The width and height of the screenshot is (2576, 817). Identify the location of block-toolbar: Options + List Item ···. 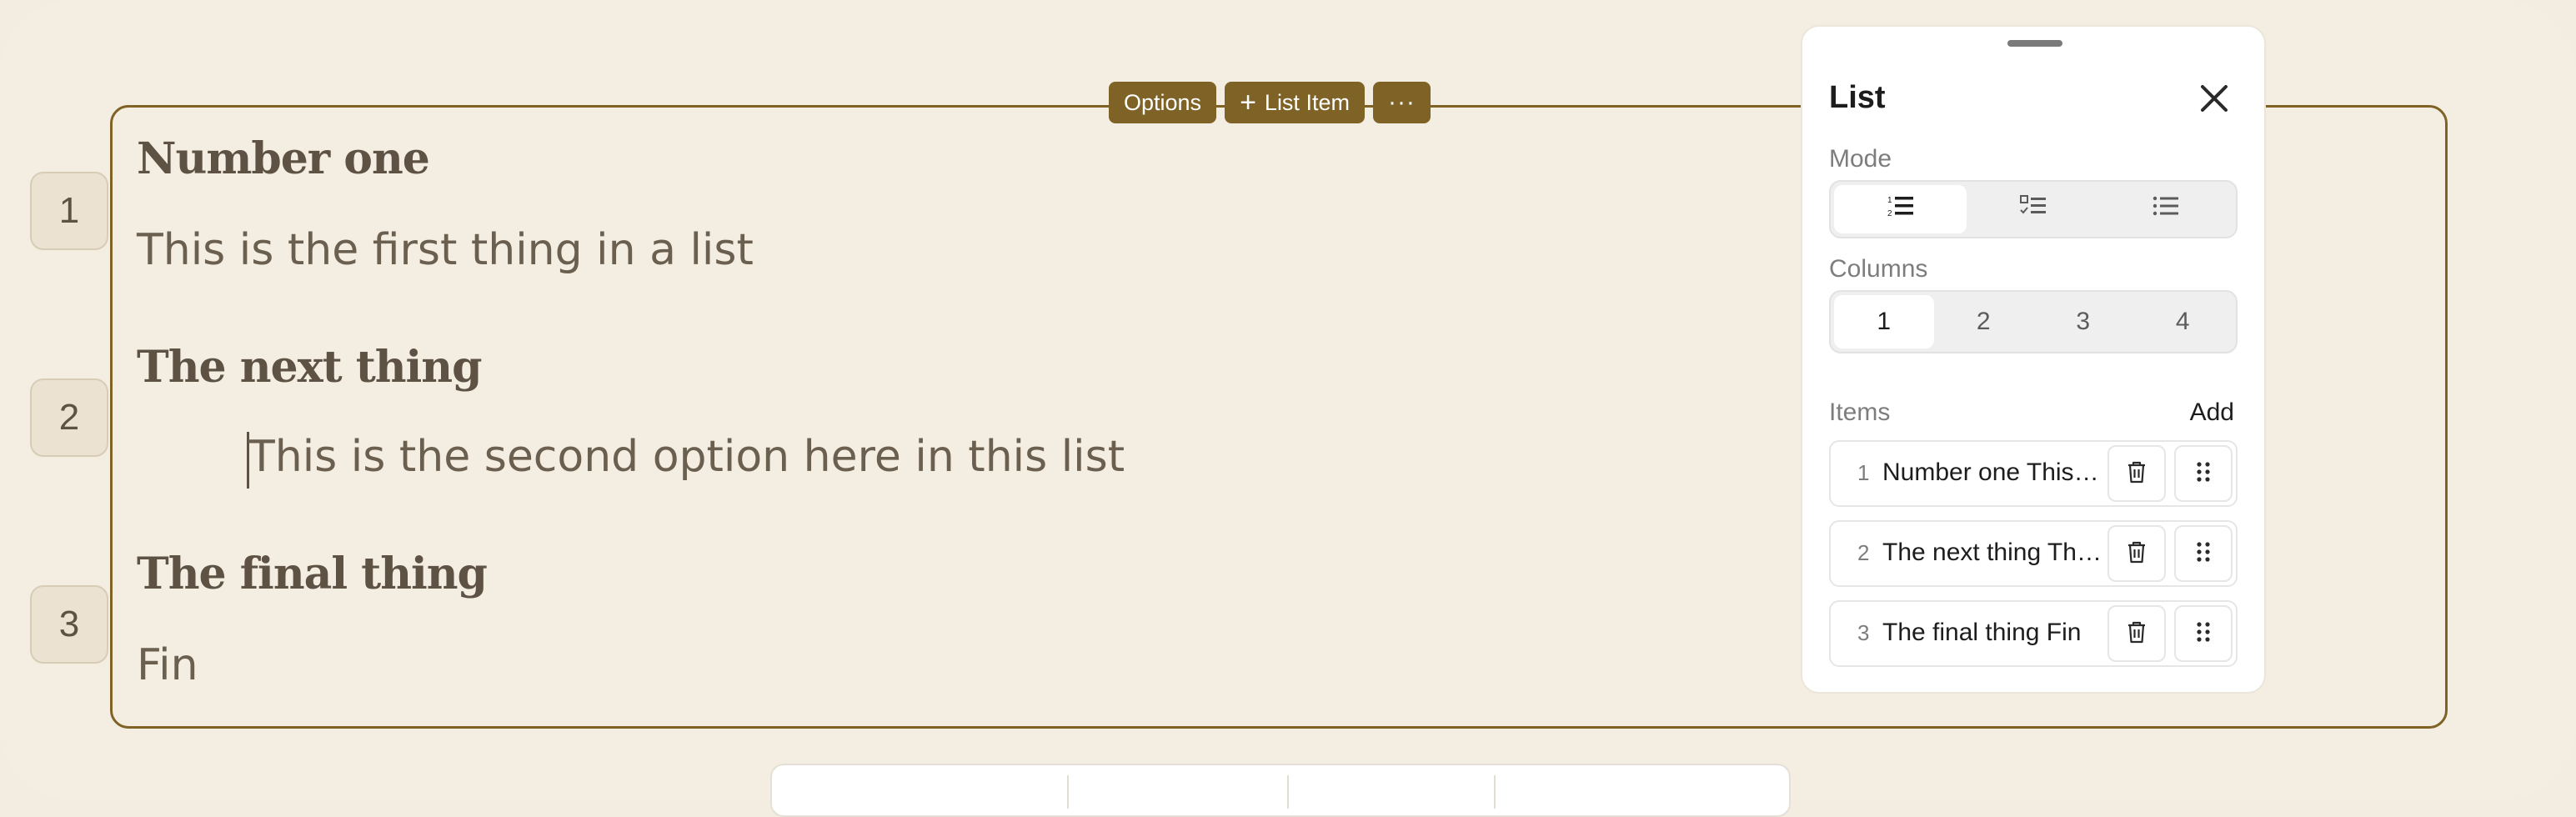
(1270, 102).